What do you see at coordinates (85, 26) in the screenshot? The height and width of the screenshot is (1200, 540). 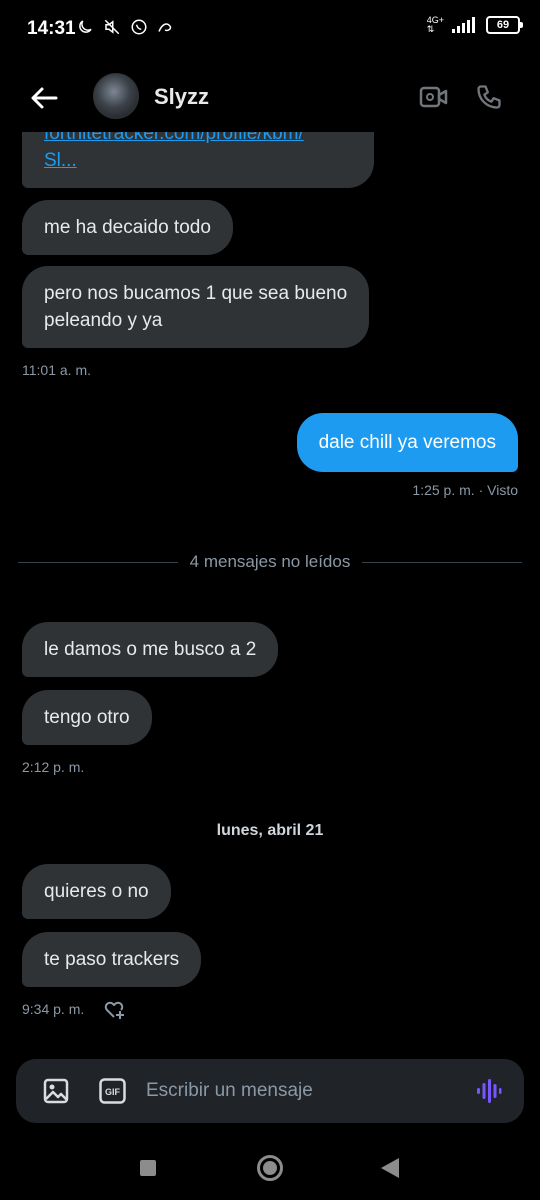 I see `moon-icon` at bounding box center [85, 26].